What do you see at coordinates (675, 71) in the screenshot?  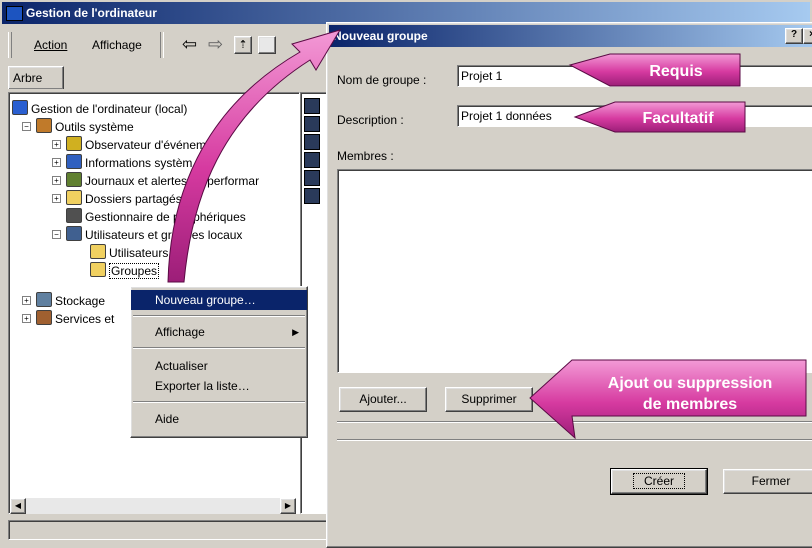 I see `callout-required: Requis` at bounding box center [675, 71].